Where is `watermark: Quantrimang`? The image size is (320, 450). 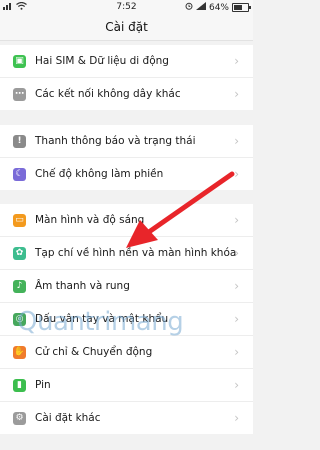
watermark: Quantrimang is located at coordinates (117, 324).